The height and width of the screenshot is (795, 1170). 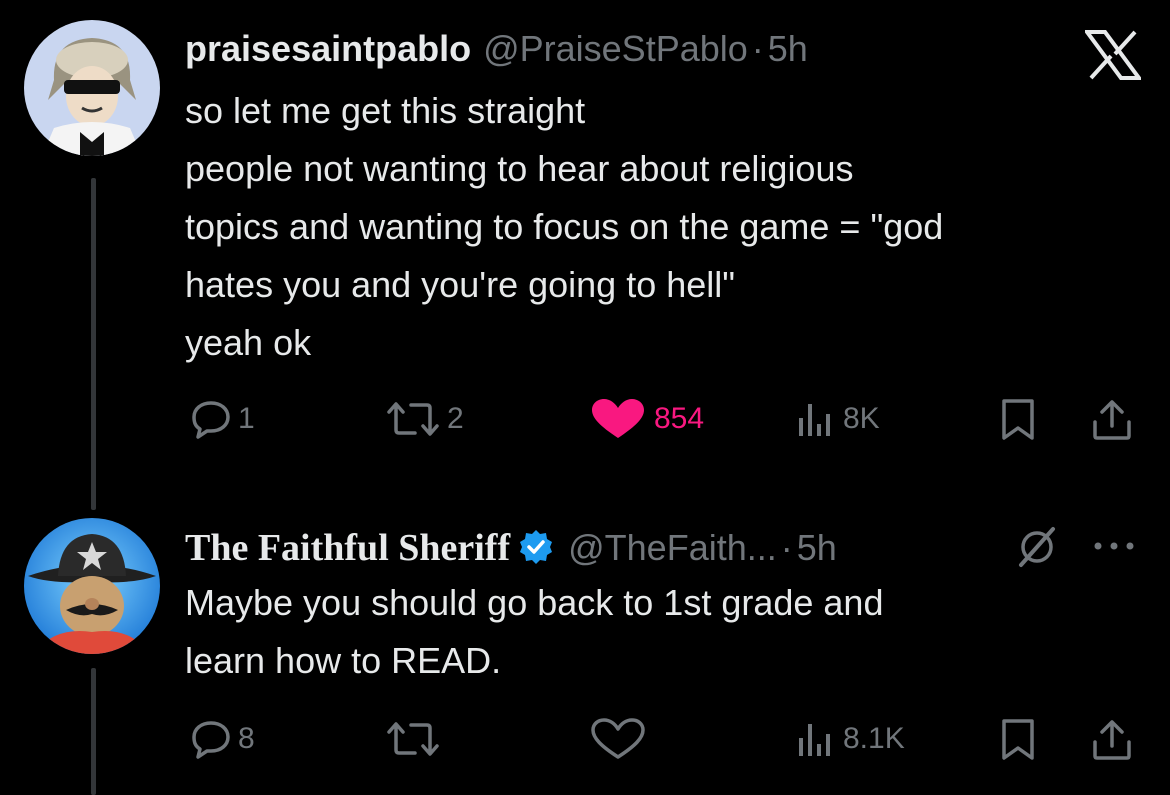 I want to click on thread-line-top, so click(x=93, y=344).